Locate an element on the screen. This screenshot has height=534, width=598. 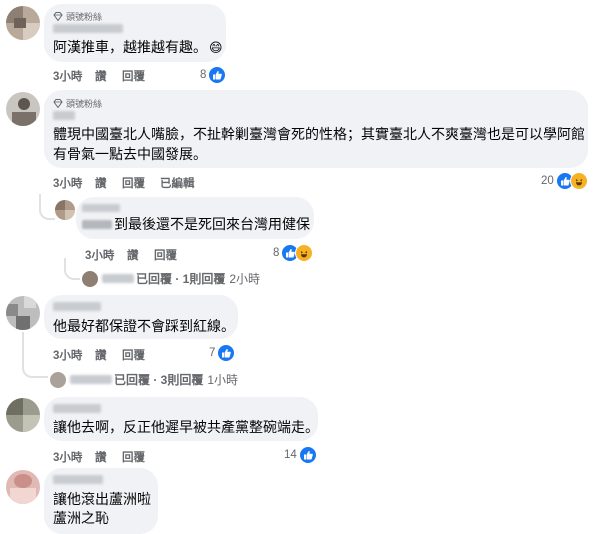
replies-time: 1小時 is located at coordinates (223, 380).